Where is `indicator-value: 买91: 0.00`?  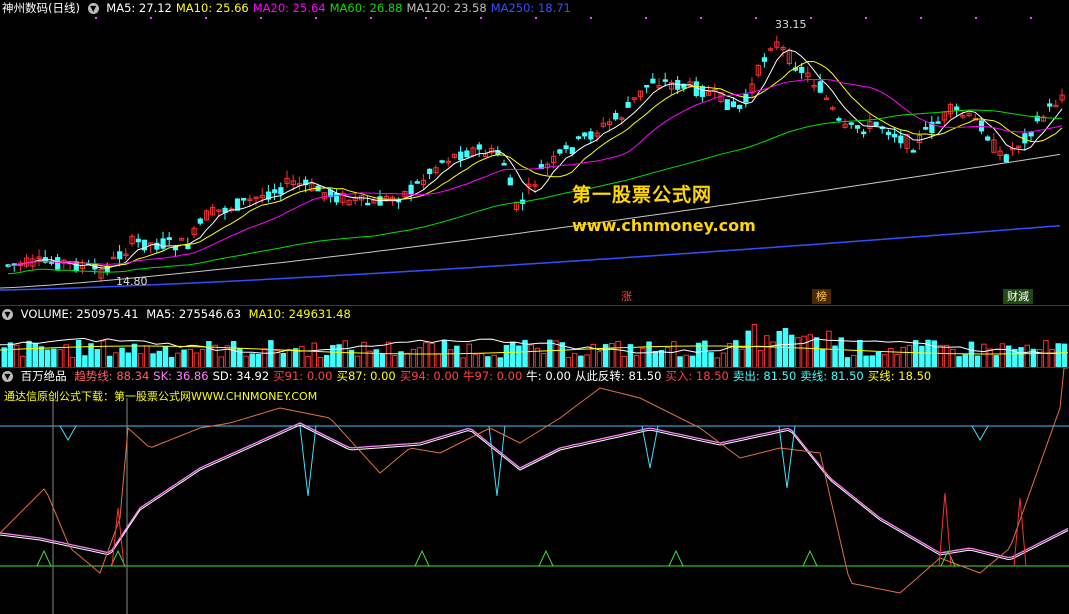 indicator-value: 买91: 0.00 is located at coordinates (303, 376).